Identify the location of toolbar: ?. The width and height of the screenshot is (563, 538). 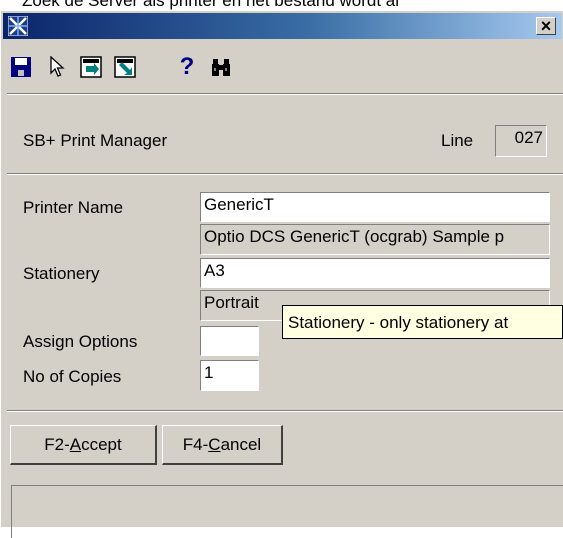
(282, 65).